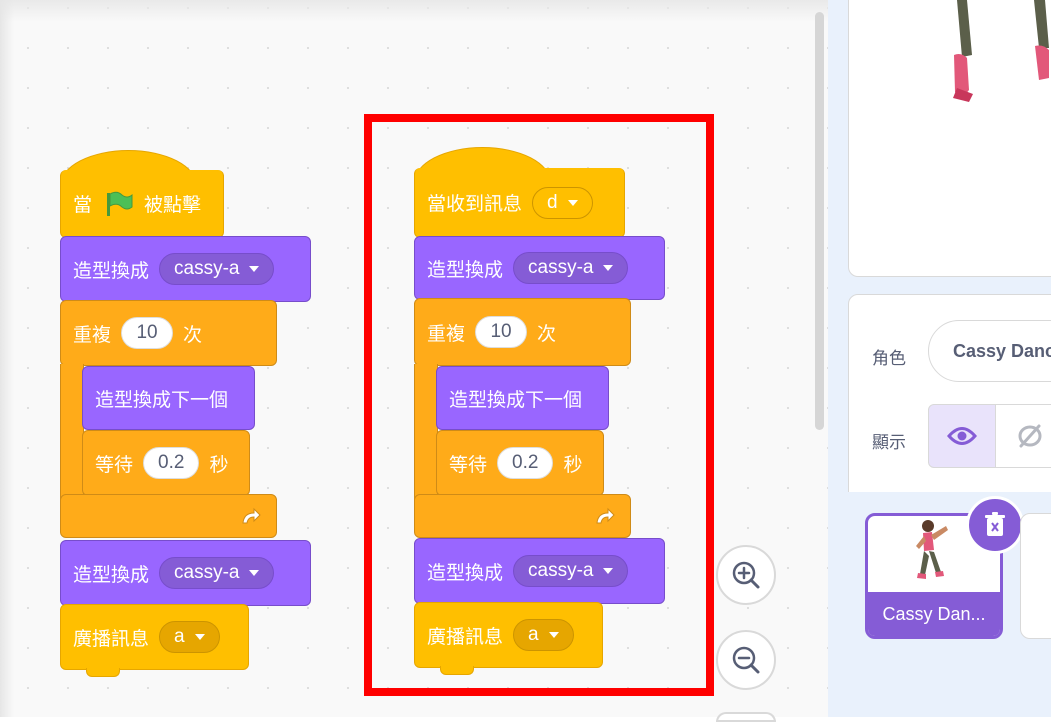 Image resolution: width=1051 pixels, height=722 pixels. I want to click on hide-sprite-toggle, so click(1023, 436).